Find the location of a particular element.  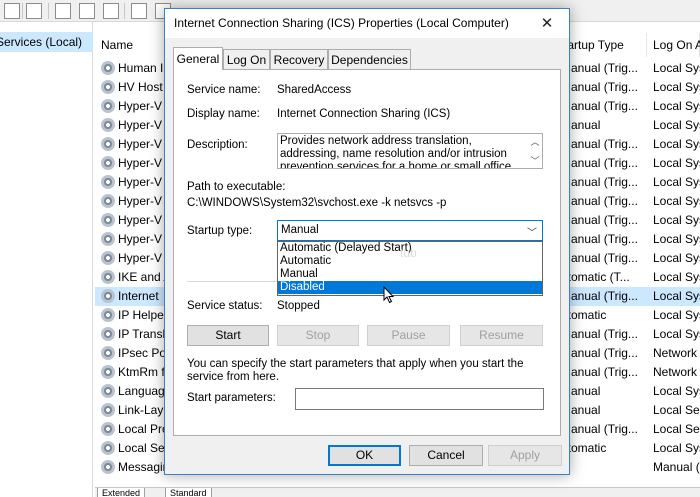

startup-type-cell: utomatic is located at coordinates (584, 448).